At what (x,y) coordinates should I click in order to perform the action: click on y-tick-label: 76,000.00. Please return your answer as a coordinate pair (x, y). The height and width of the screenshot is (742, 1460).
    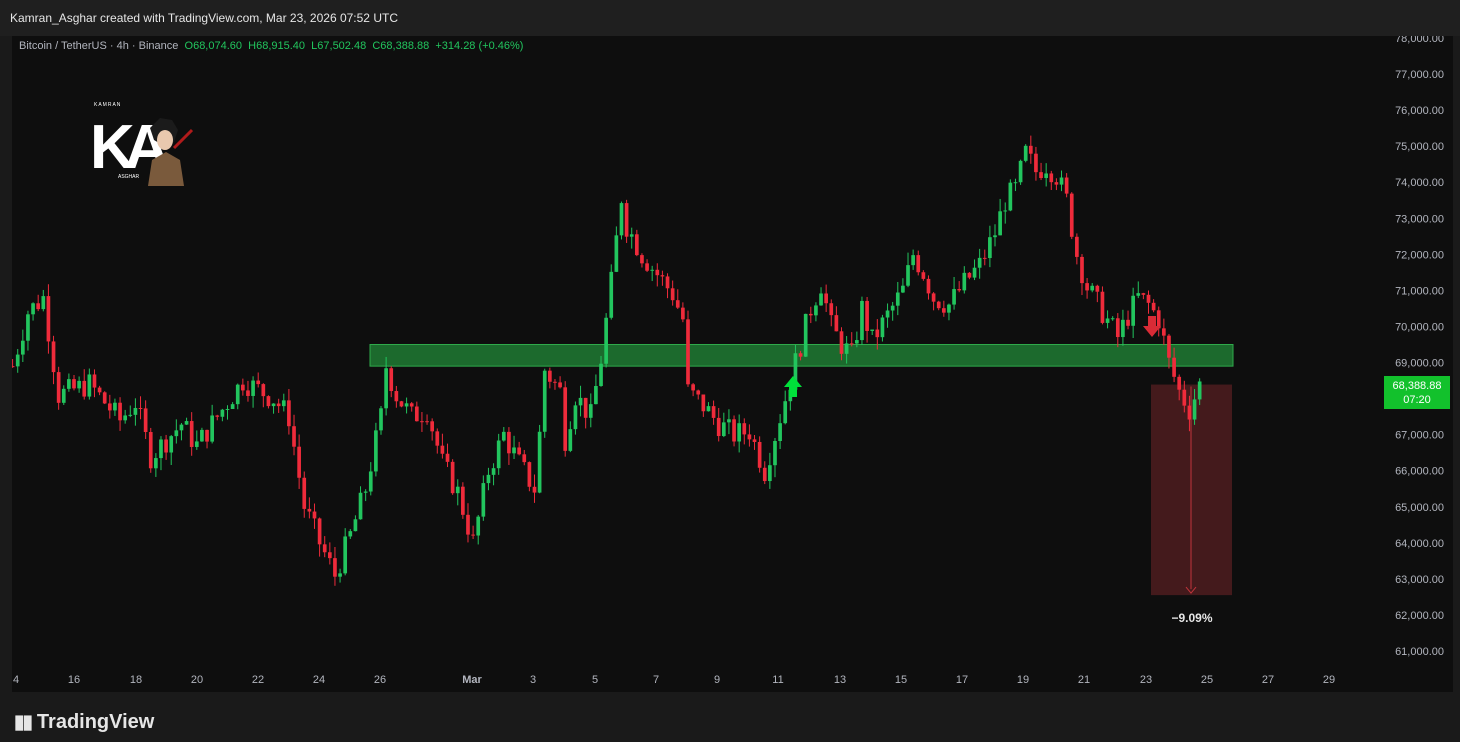
    Looking at the image, I should click on (1419, 111).